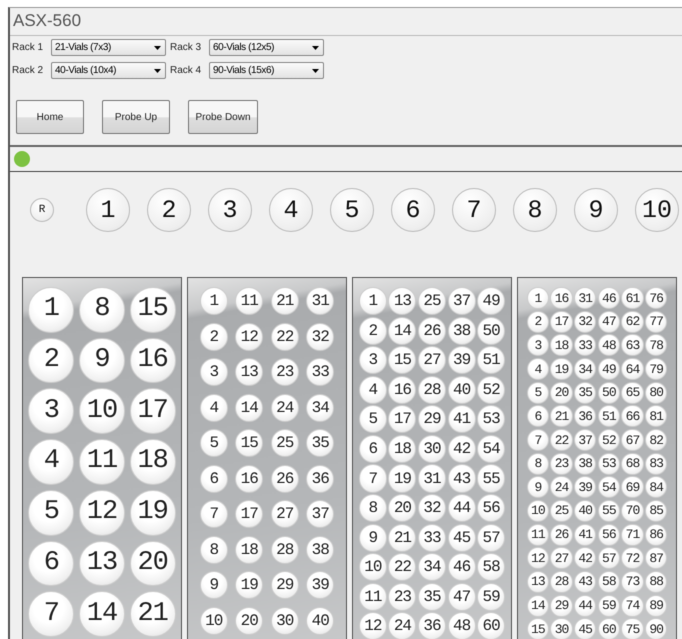 Image resolution: width=682 pixels, height=639 pixels. Describe the element at coordinates (561, 558) in the screenshot. I see `vial-button: 27` at that location.